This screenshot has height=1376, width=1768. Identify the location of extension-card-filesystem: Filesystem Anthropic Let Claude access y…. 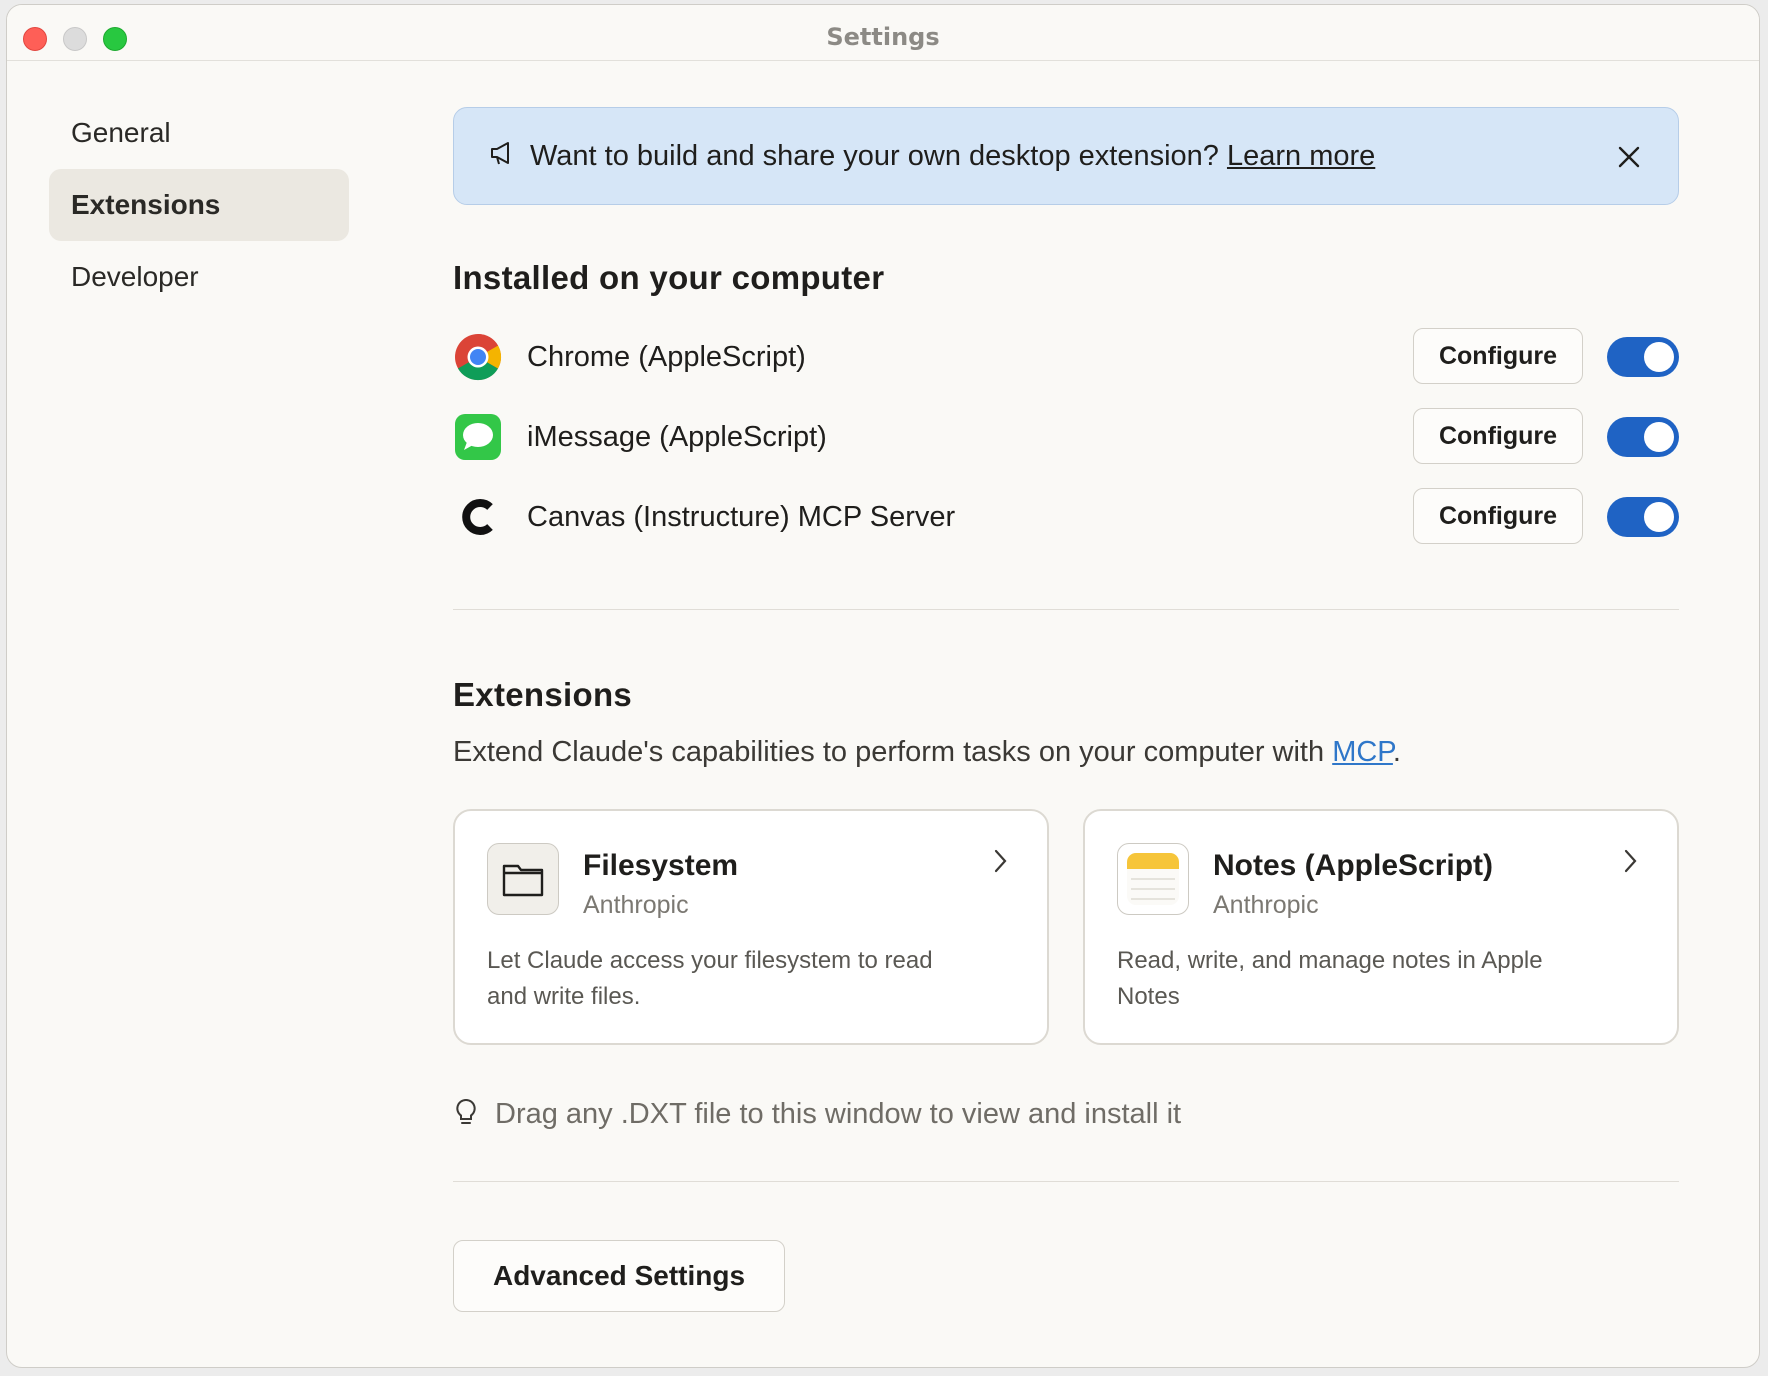
(751, 927).